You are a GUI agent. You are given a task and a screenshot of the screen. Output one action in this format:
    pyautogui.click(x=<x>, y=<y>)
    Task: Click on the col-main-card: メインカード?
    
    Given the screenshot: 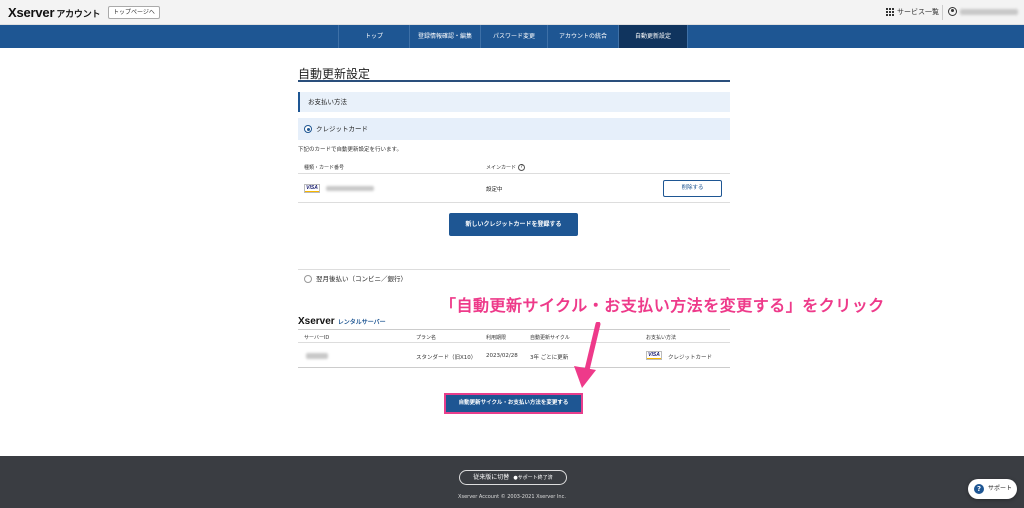 What is the action you would take?
    pyautogui.click(x=506, y=167)
    